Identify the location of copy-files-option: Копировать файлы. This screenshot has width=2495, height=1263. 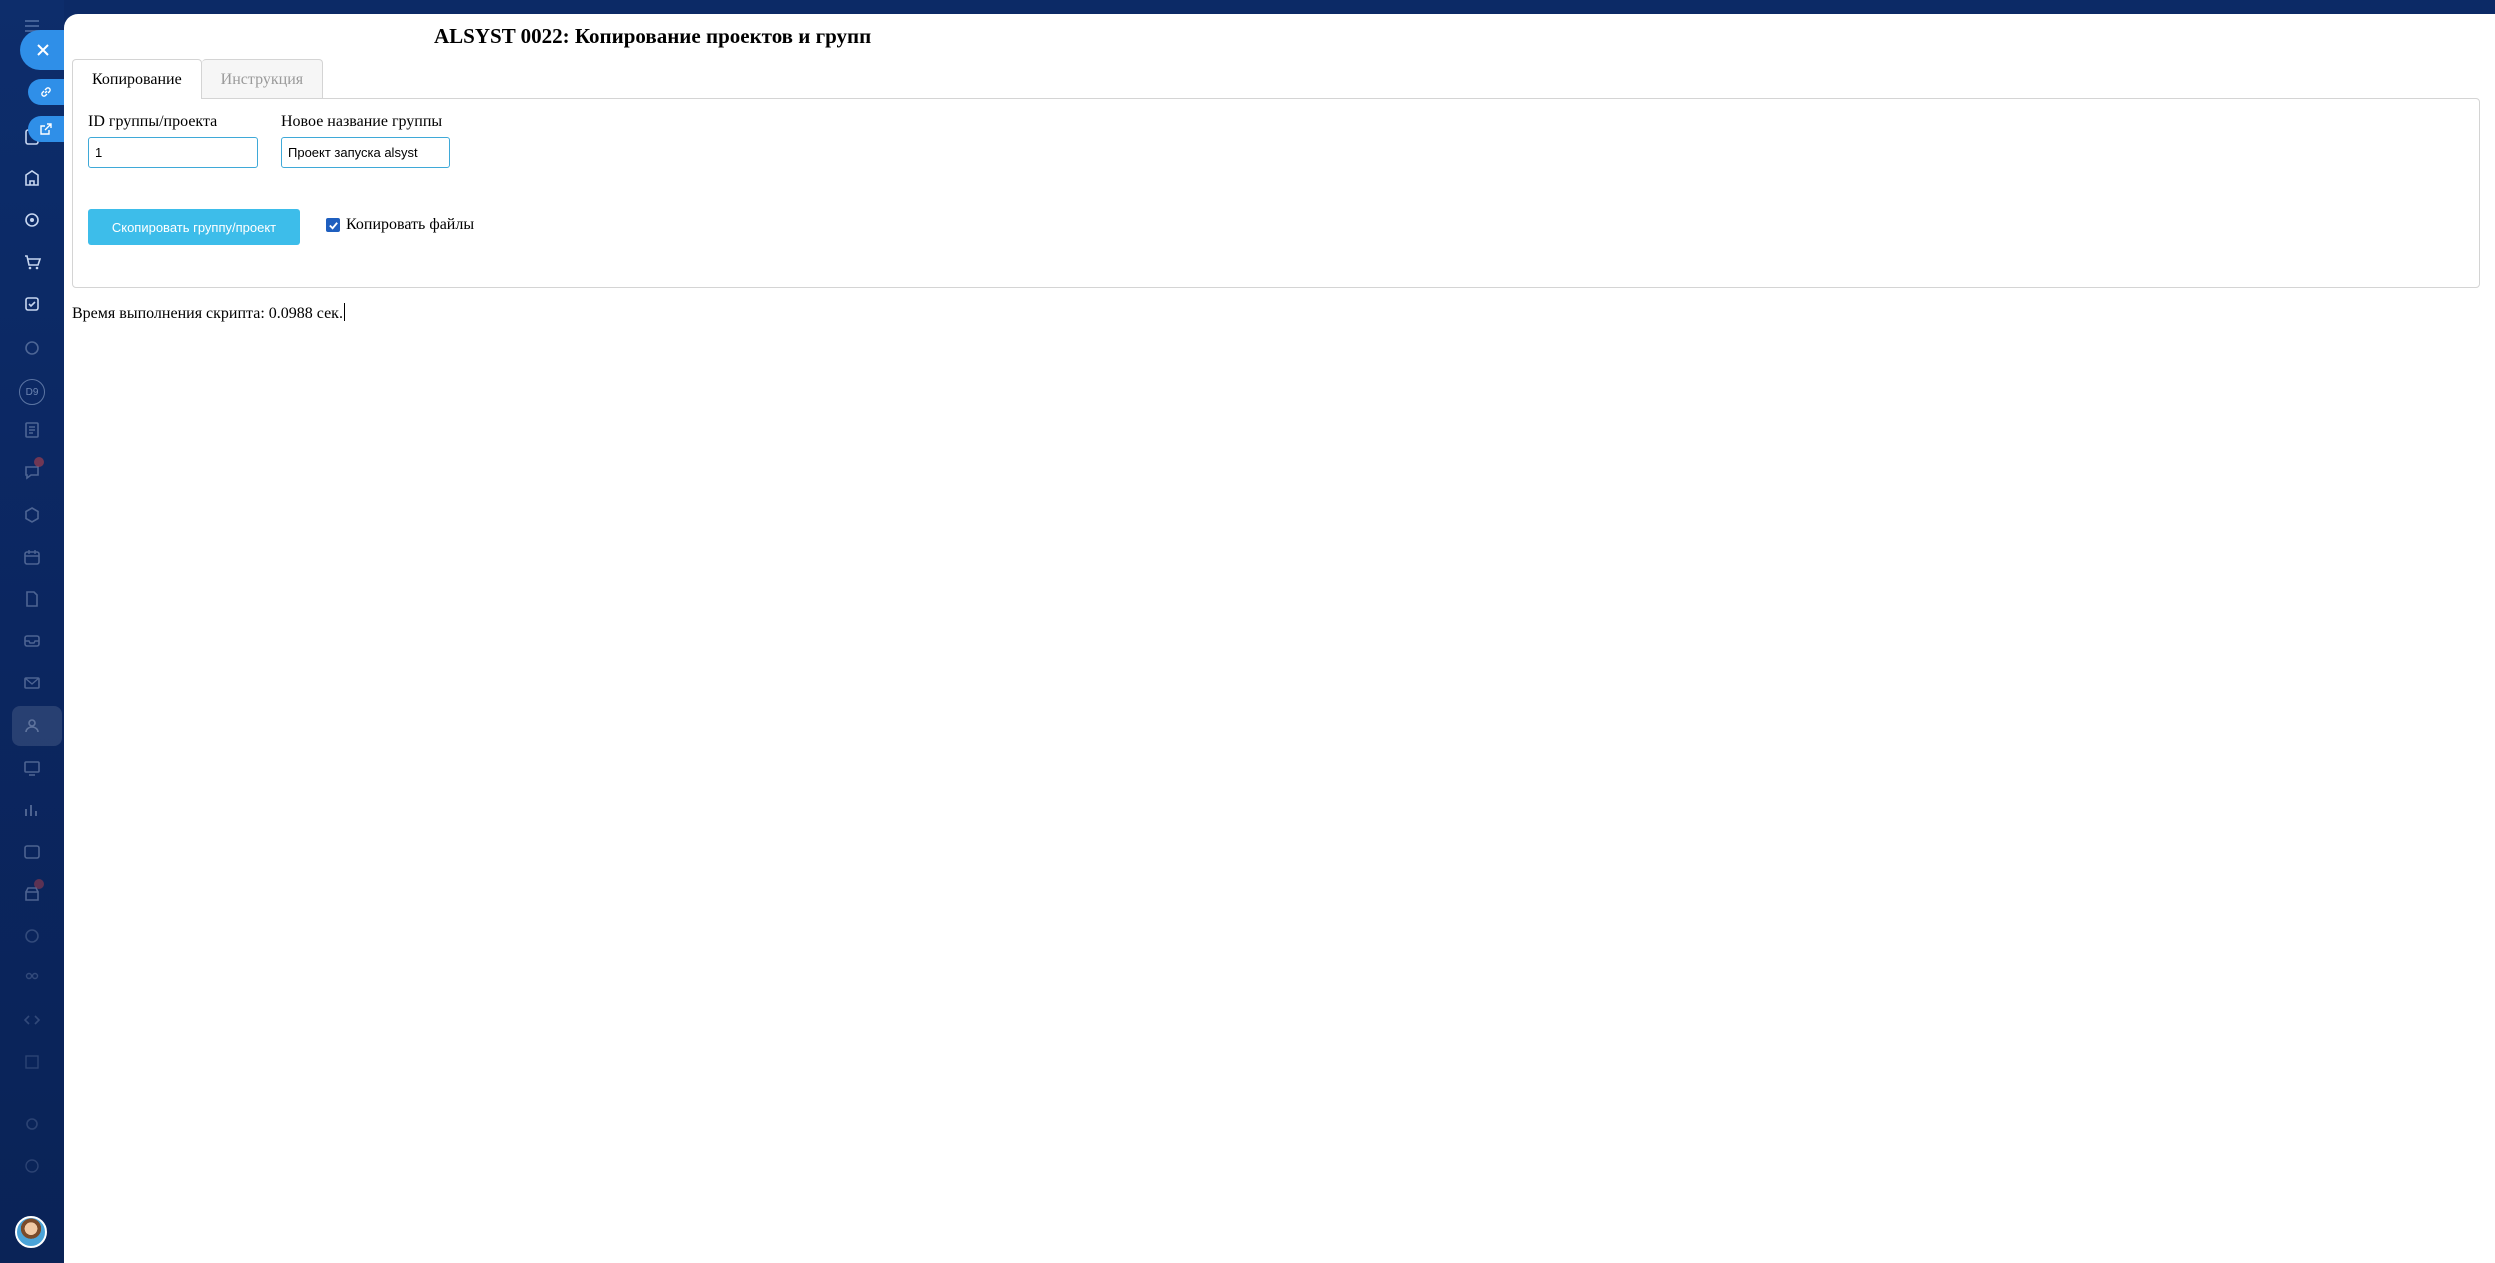
(400, 225).